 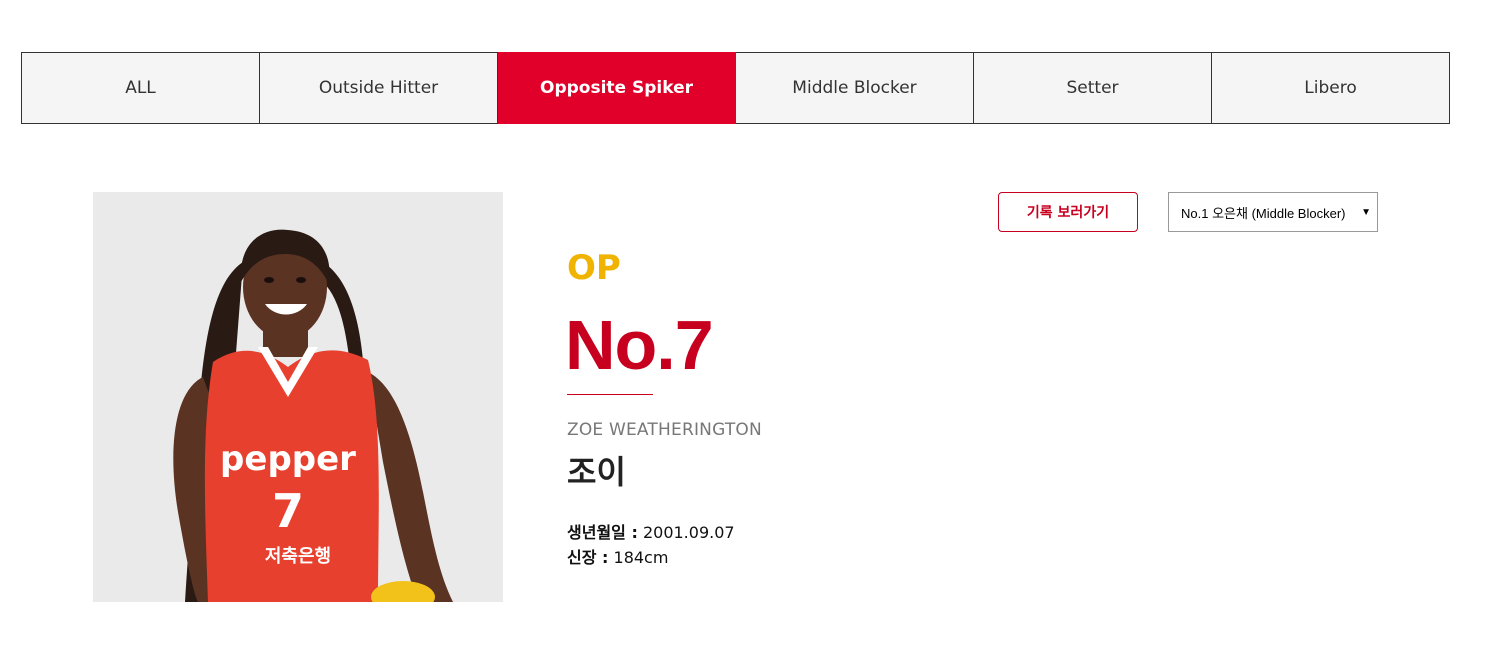 What do you see at coordinates (688, 532) in the screenshot?
I see `birth-value: 2001.09.07` at bounding box center [688, 532].